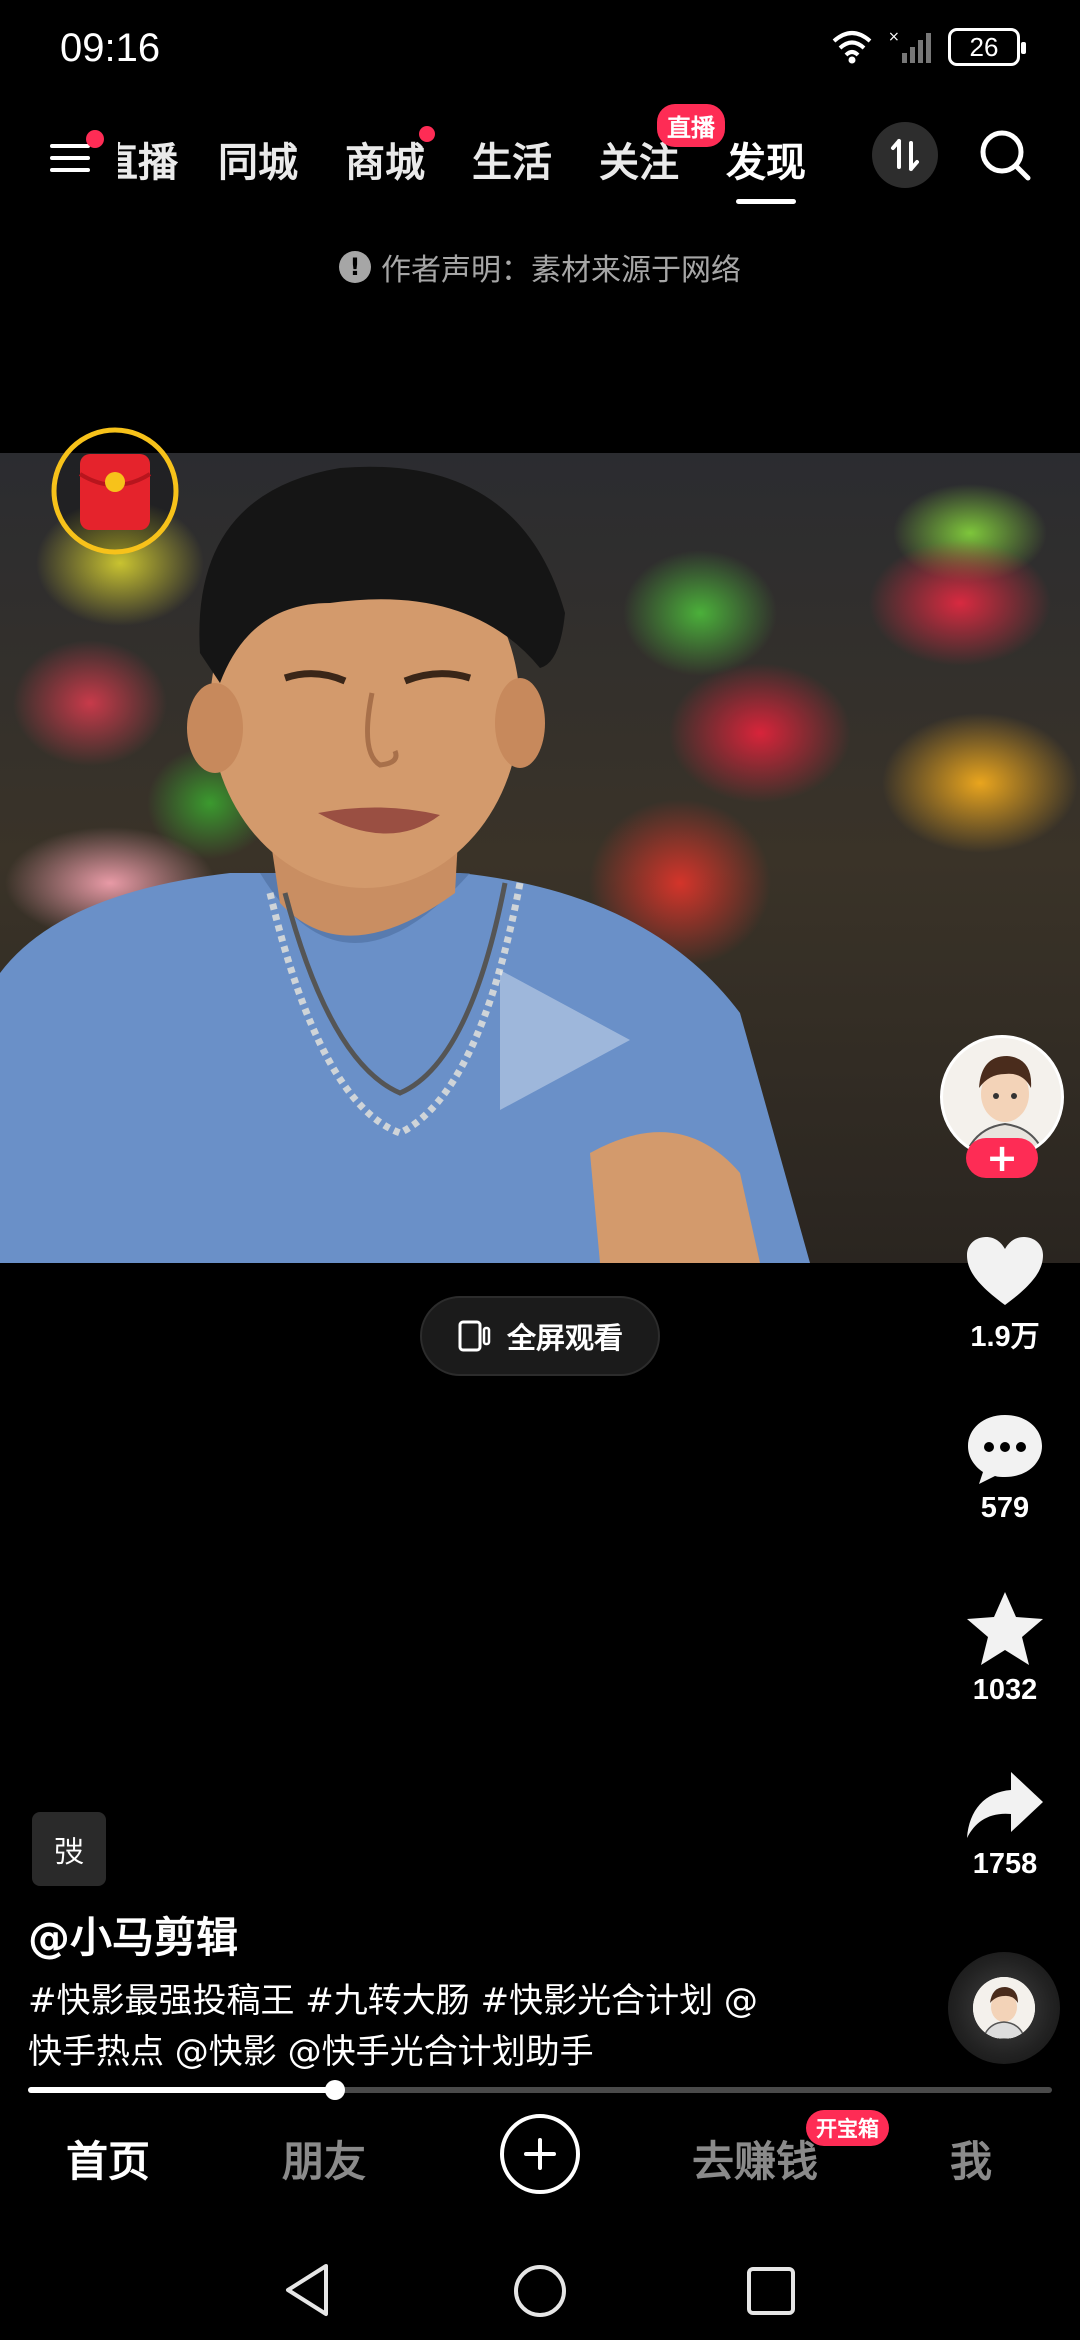 The height and width of the screenshot is (2340, 1080). What do you see at coordinates (1005, 1449) in the screenshot?
I see `comment-icon` at bounding box center [1005, 1449].